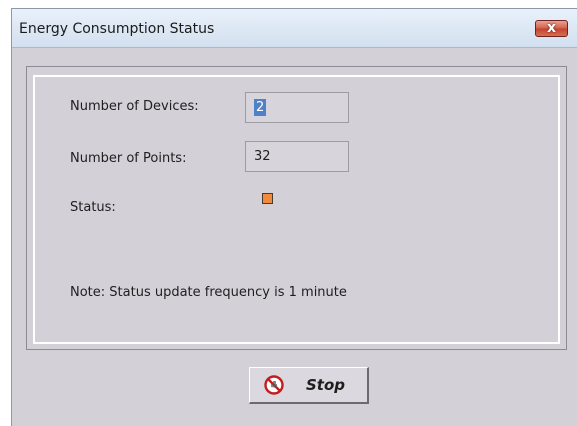 Image resolution: width=577 pixels, height=426 pixels. I want to click on title-bar: Energy Consumption Status x, so click(294, 28).